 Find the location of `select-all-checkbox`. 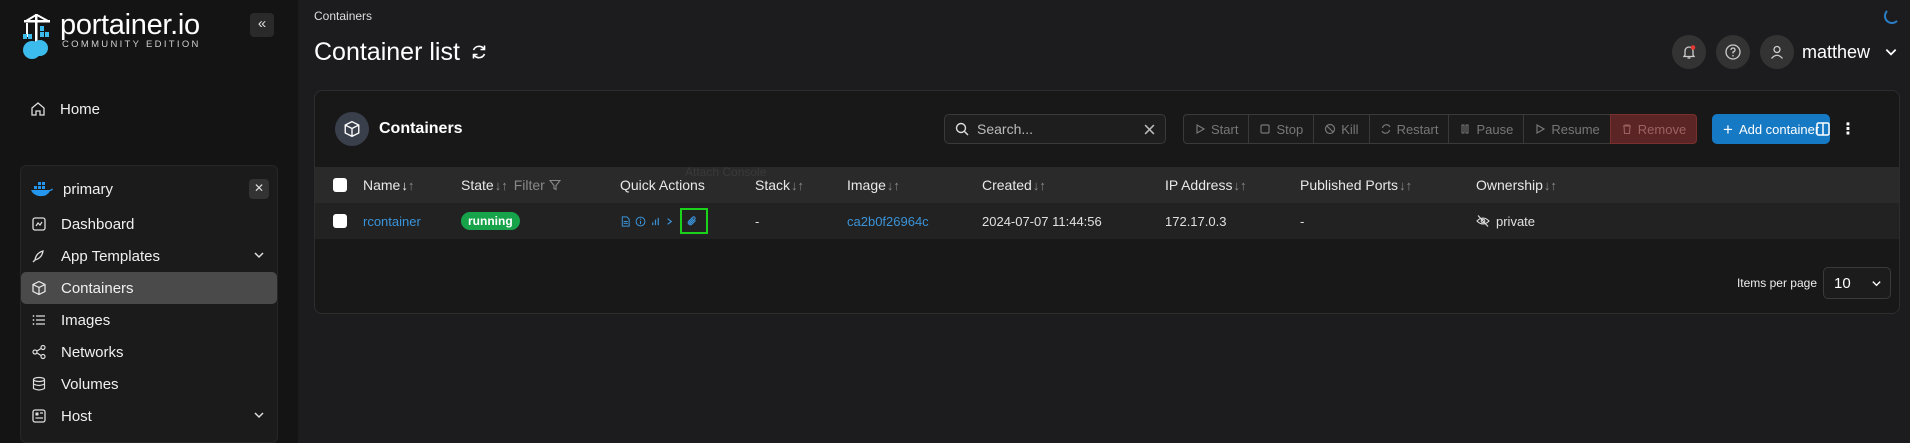

select-all-checkbox is located at coordinates (340, 185).